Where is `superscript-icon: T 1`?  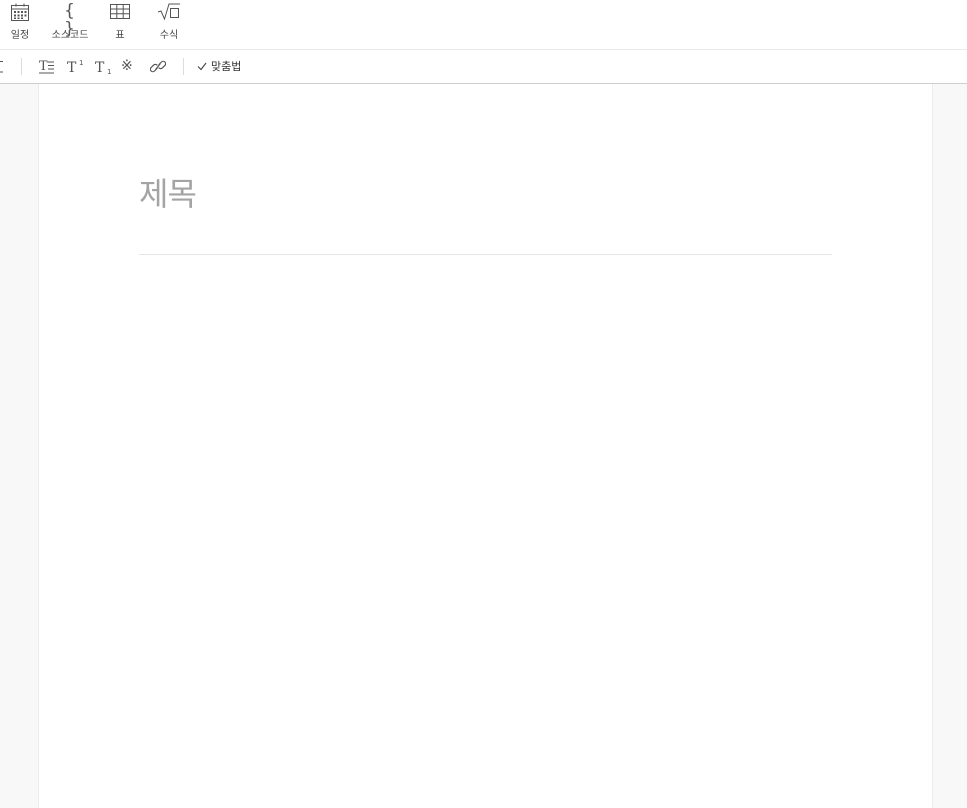 superscript-icon: T 1 is located at coordinates (75, 67).